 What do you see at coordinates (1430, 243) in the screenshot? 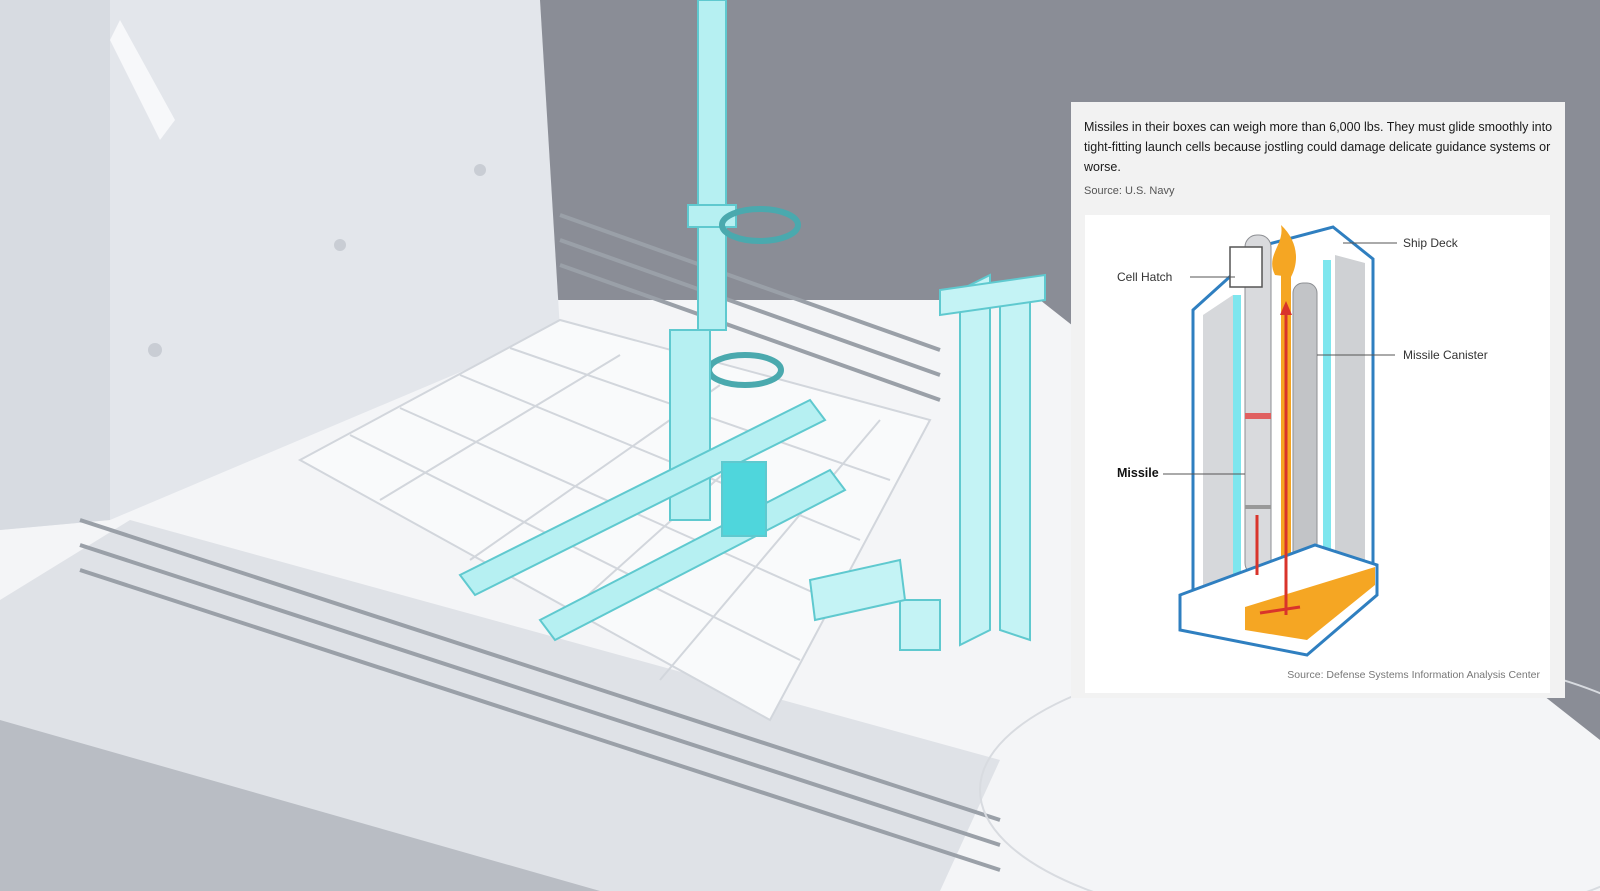
I see `label-ship-deck: Ship Deck` at bounding box center [1430, 243].